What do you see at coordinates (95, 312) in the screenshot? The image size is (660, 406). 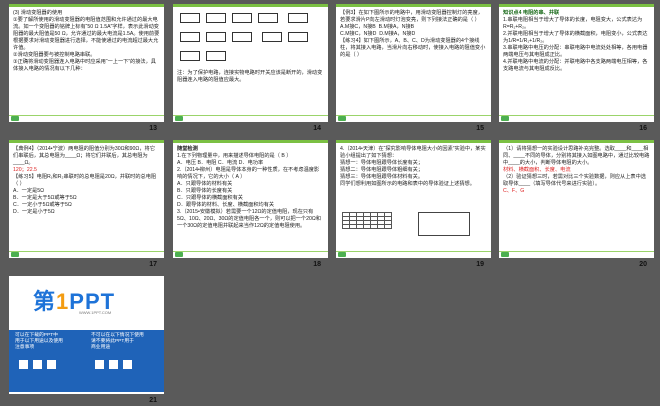 I see `brand-subtitle: WWW.1PPT.COM` at bounding box center [95, 312].